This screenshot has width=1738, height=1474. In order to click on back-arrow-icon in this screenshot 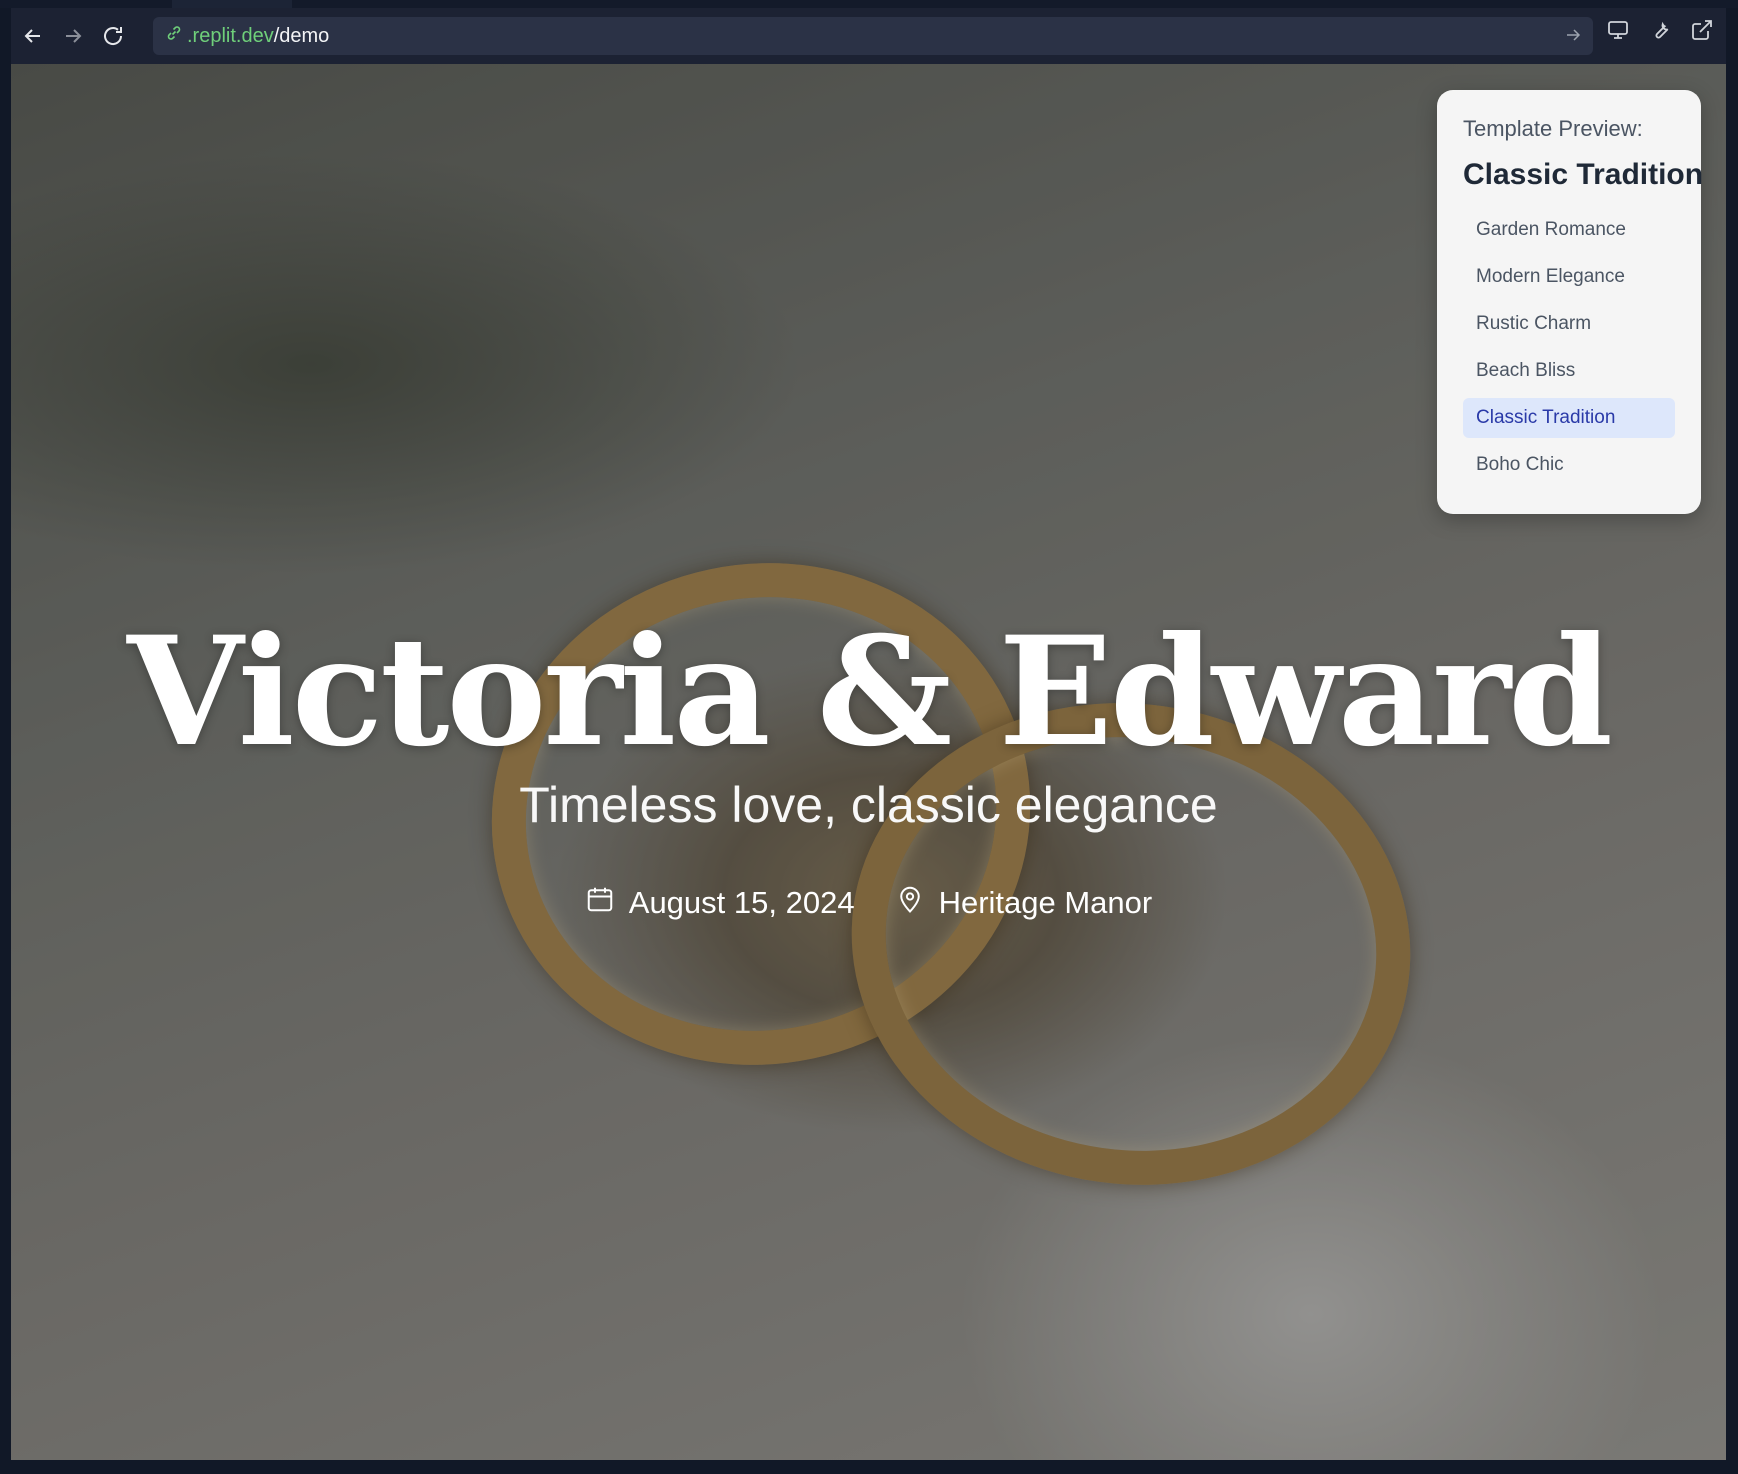, I will do `click(33, 36)`.